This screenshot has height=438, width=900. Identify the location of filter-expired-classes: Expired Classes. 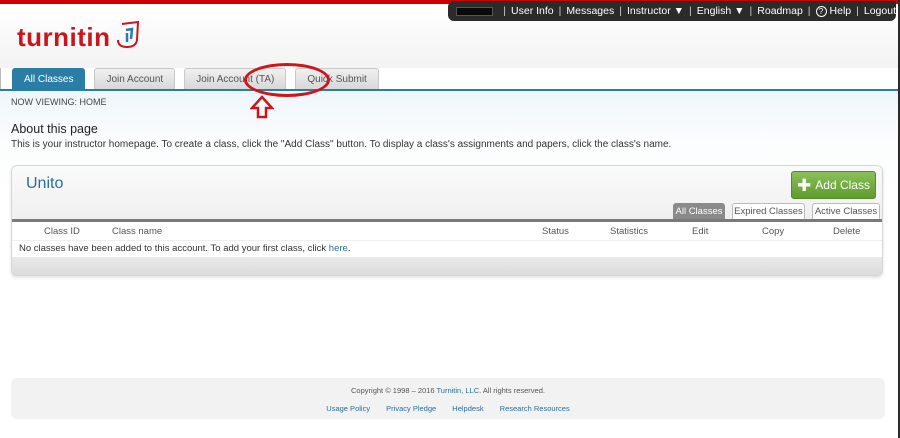
(768, 211).